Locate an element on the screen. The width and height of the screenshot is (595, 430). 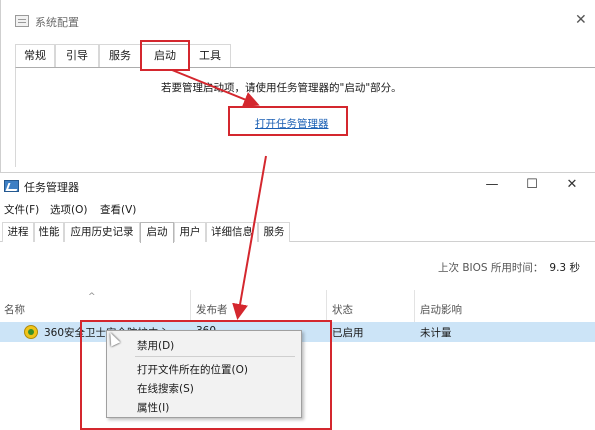
annotation-arrow-to-list is located at coordinates (249, 237).